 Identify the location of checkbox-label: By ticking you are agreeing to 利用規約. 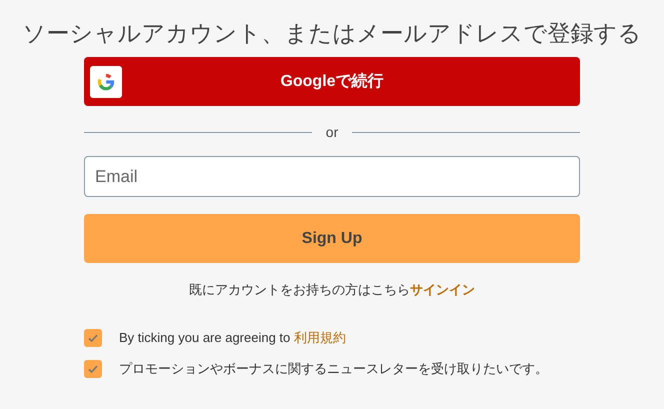
(232, 338).